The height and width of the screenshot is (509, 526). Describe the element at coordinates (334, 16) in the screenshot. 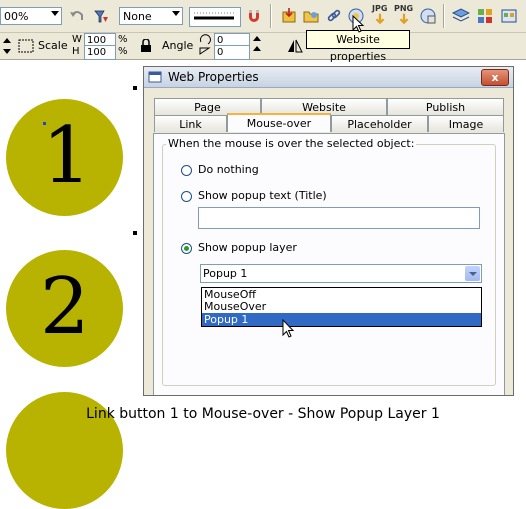

I see `link-icon` at that location.